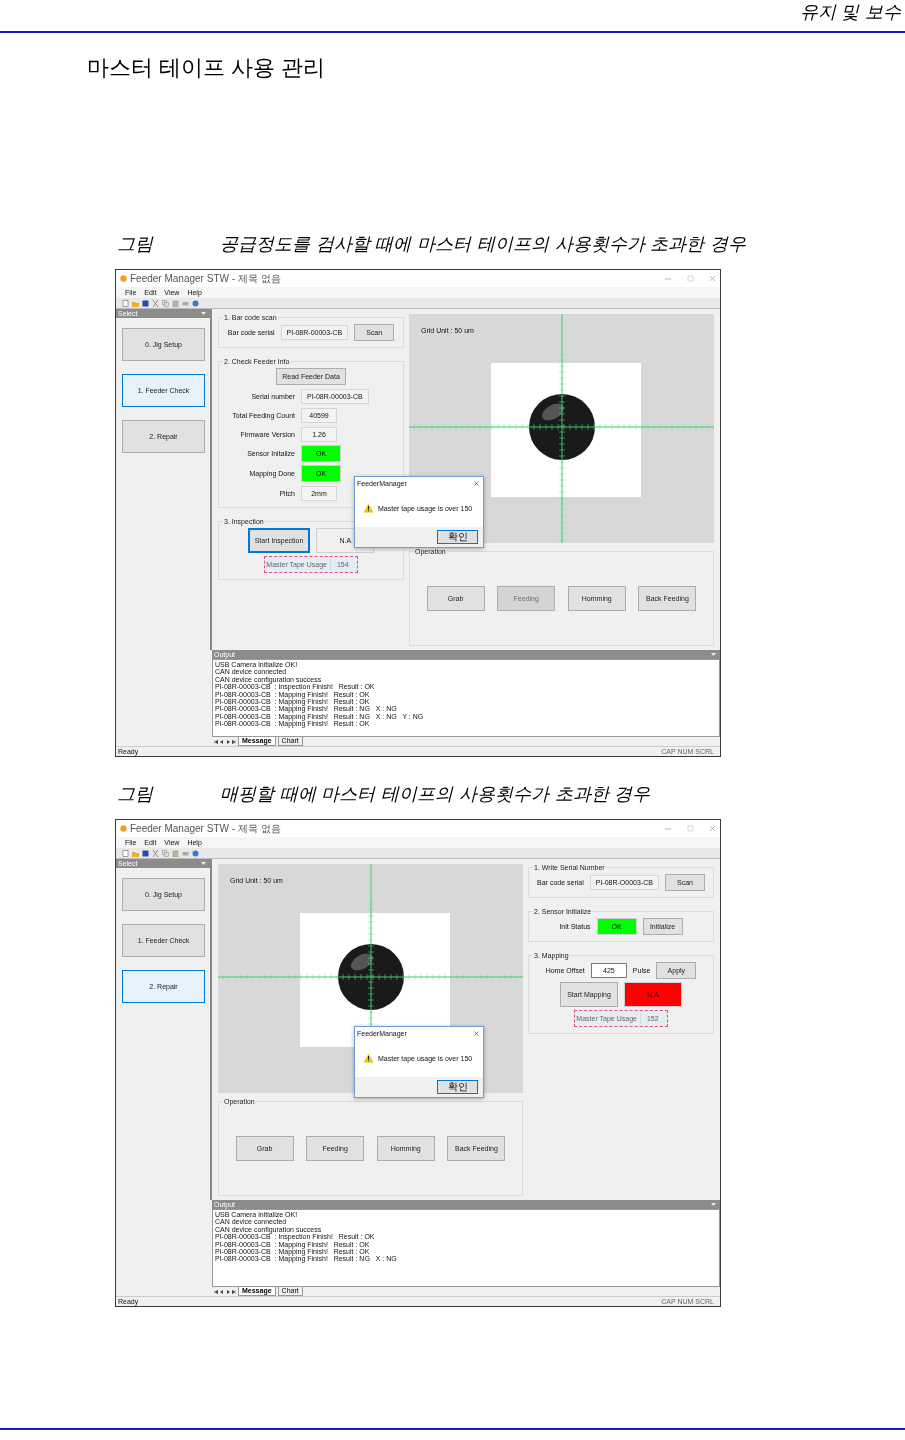  Describe the element at coordinates (435, 794) in the screenshot. I see `figure-caption: 매핑할 때에 마스터 테이프의 사용횟수가 초과한 경우` at that location.